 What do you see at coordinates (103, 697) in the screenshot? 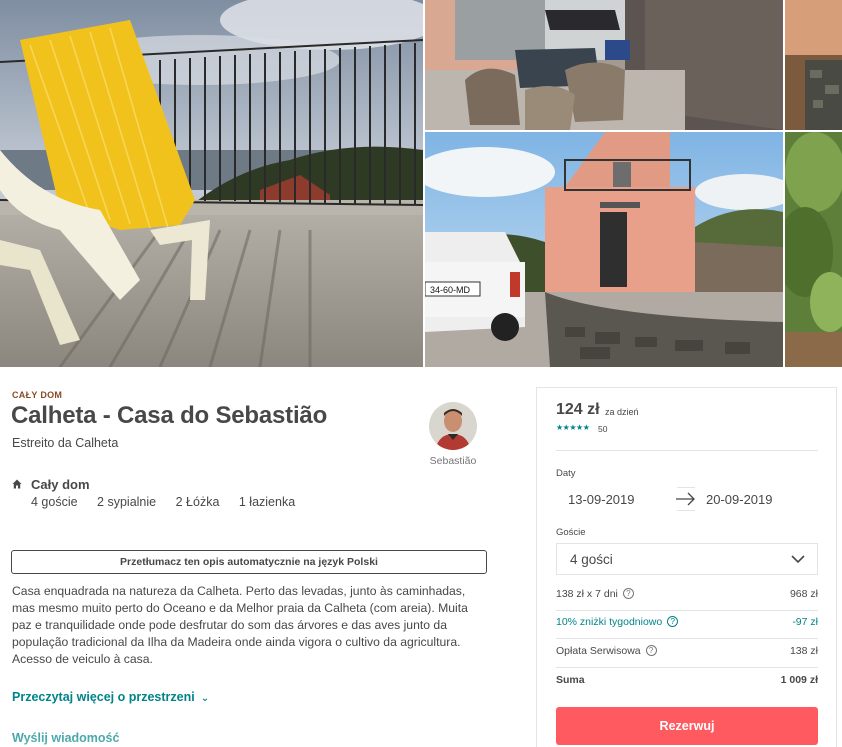
I see `read-more-label: Przeczytaj więcej o przestrzeni` at bounding box center [103, 697].